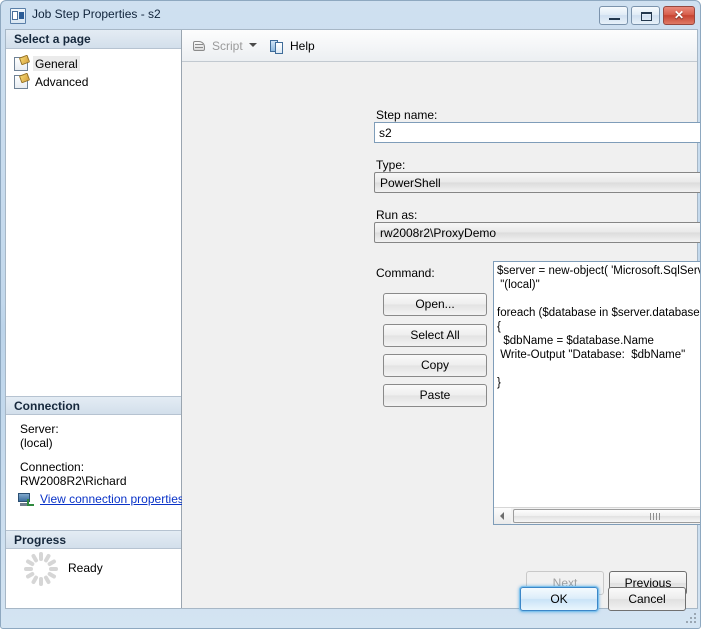 Image resolution: width=701 pixels, height=629 pixels. I want to click on help-icon, so click(277, 46).